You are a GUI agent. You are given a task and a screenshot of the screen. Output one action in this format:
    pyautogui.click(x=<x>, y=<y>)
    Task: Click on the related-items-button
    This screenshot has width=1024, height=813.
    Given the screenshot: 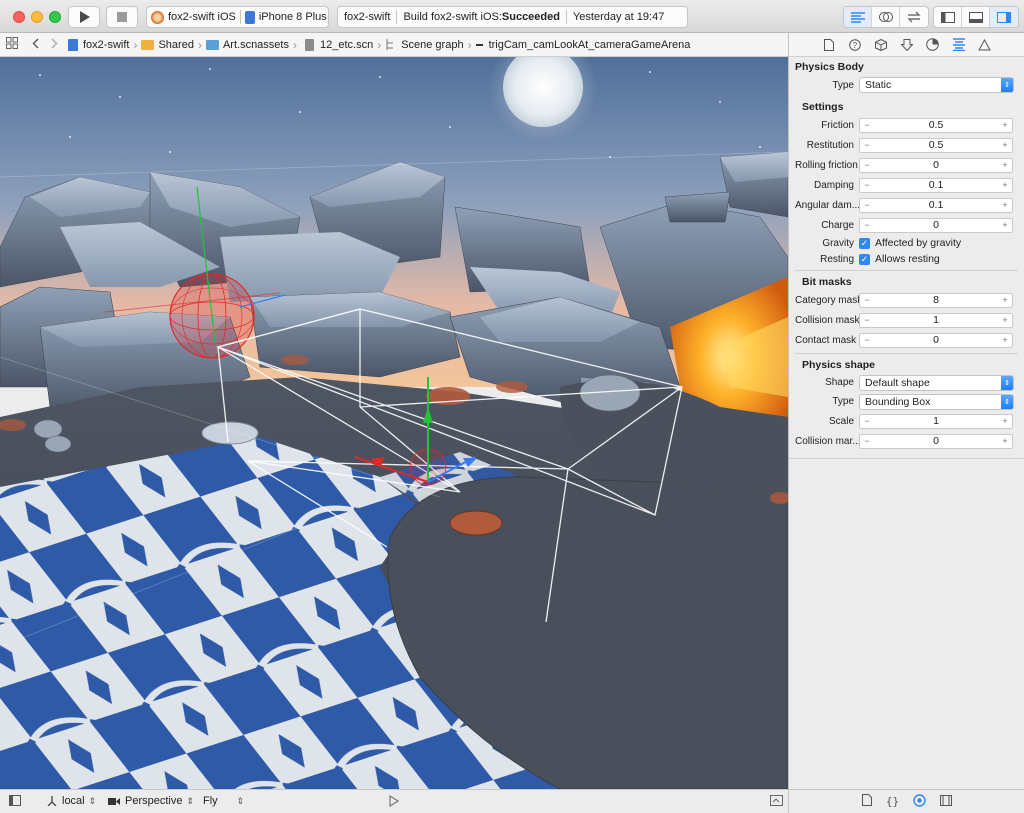 What is the action you would take?
    pyautogui.click(x=12, y=44)
    